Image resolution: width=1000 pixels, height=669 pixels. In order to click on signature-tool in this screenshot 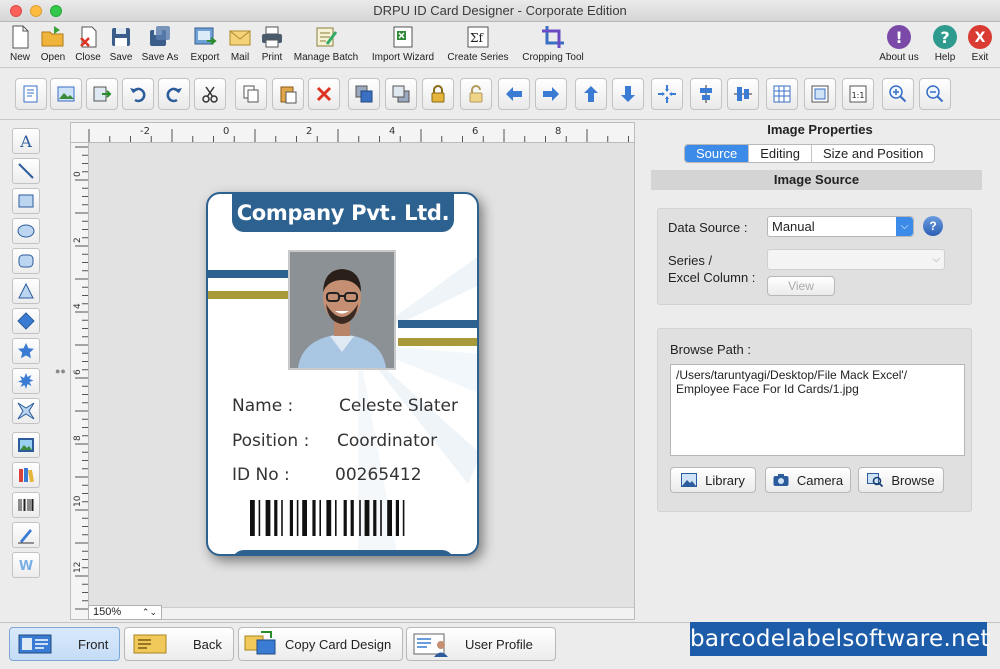, I will do `click(26, 535)`.